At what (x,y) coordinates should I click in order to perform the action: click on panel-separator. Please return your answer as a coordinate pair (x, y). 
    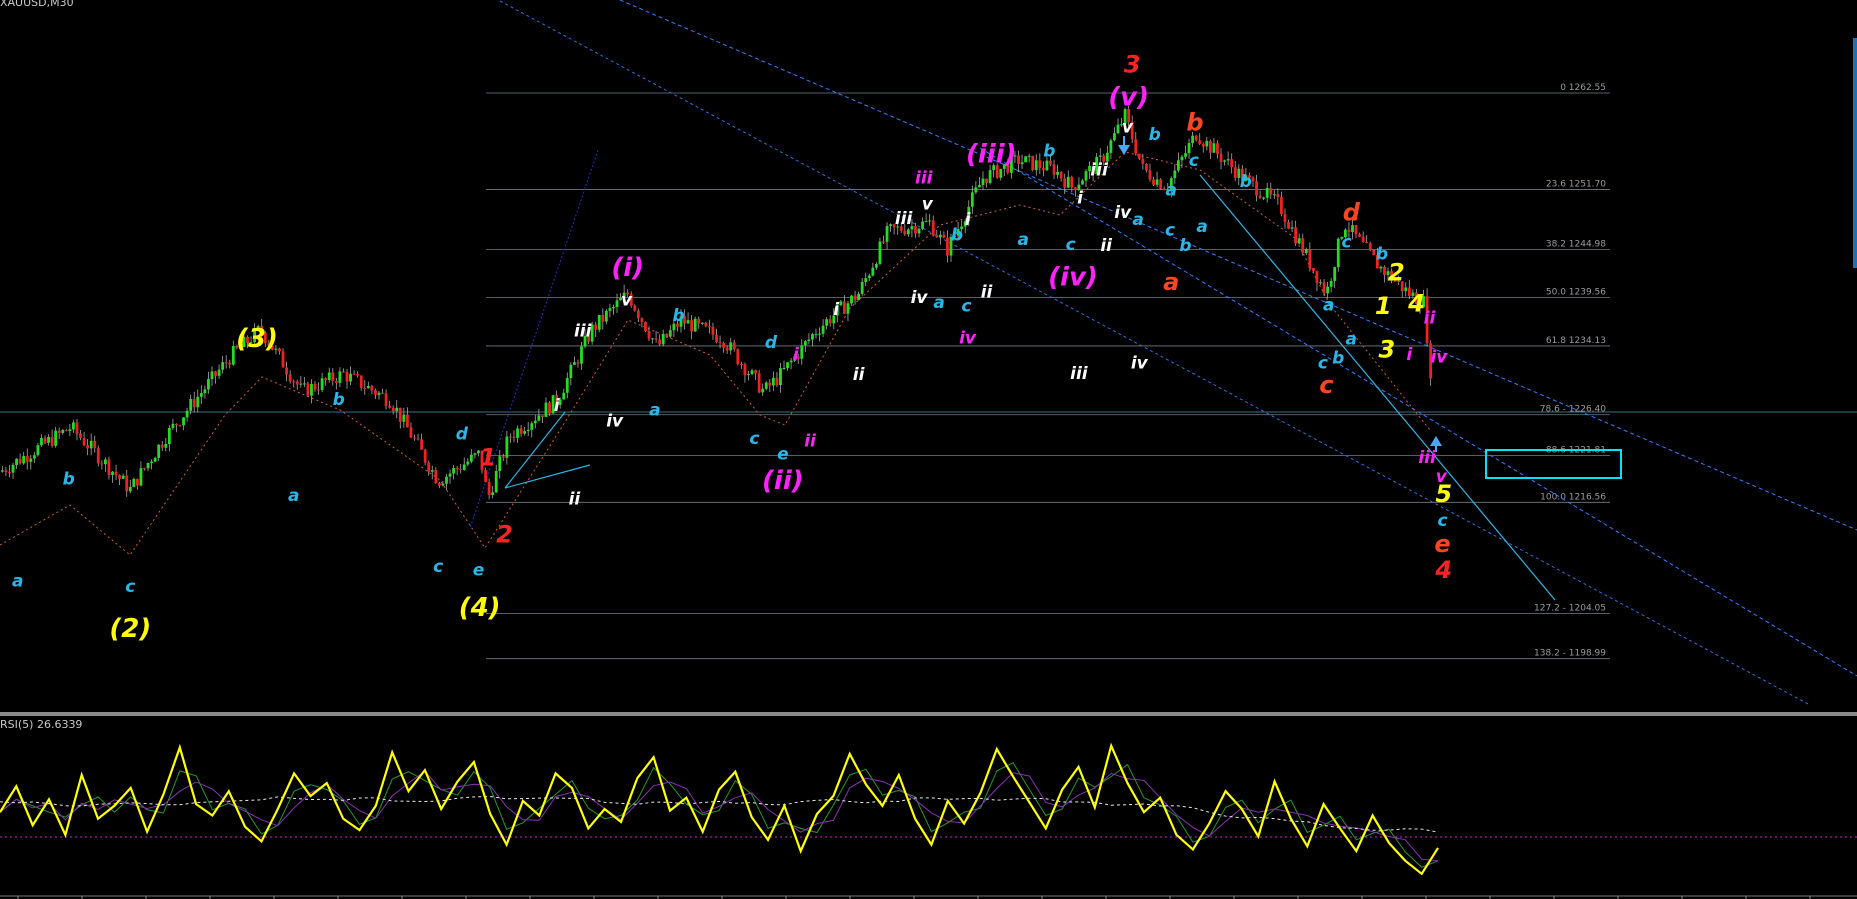
    Looking at the image, I should click on (928, 714).